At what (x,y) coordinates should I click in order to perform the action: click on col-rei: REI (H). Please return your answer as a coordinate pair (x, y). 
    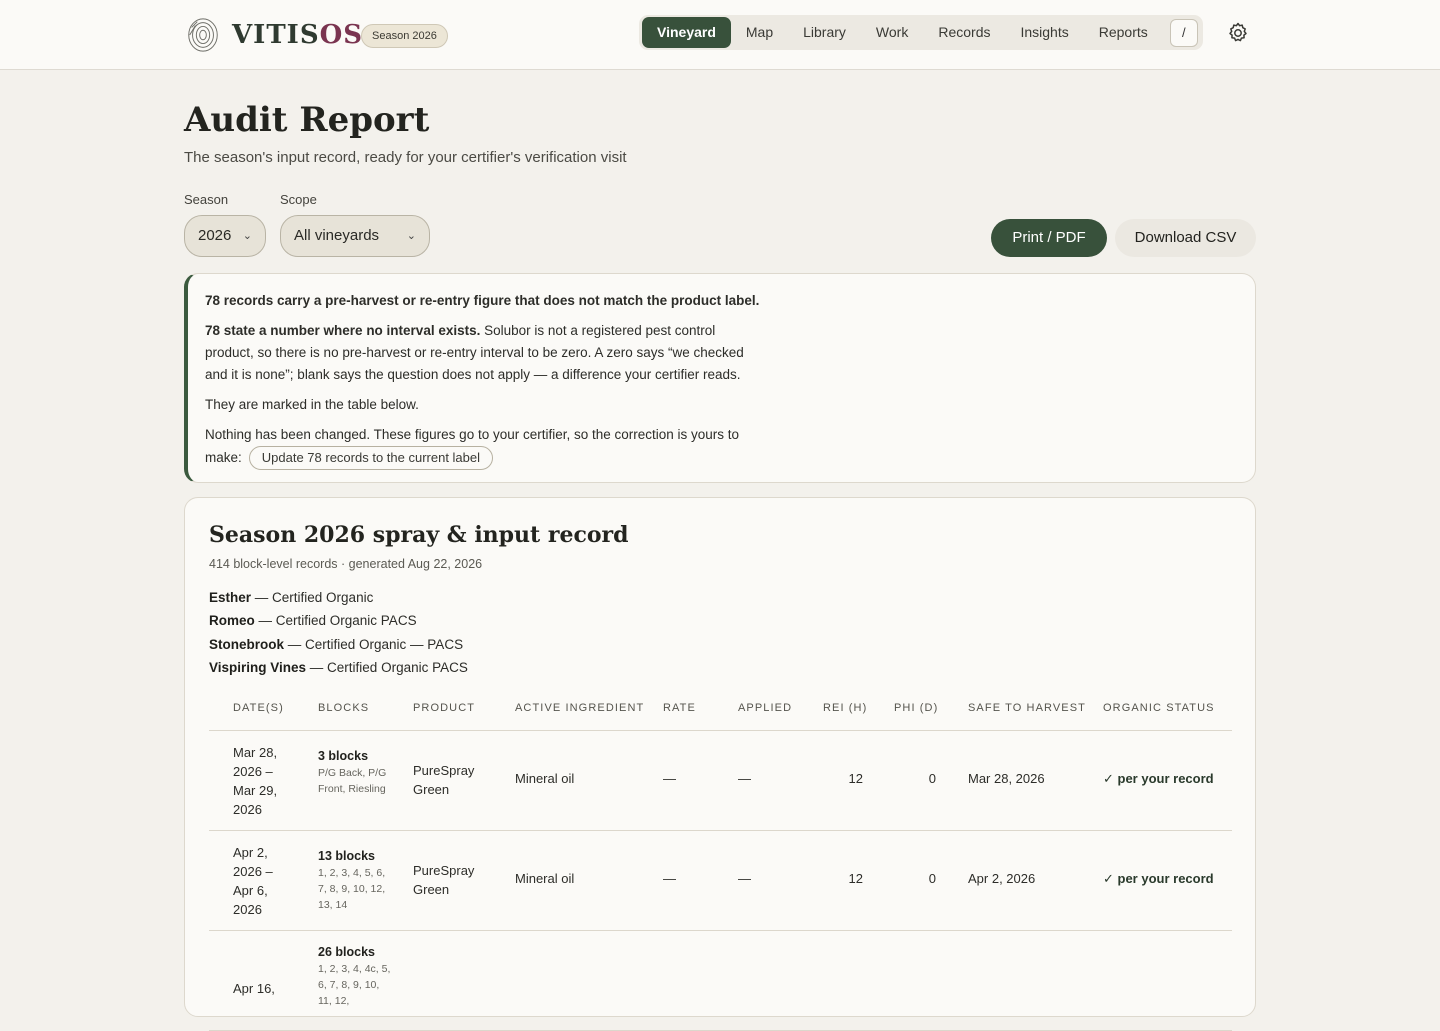
    Looking at the image, I should click on (845, 708).